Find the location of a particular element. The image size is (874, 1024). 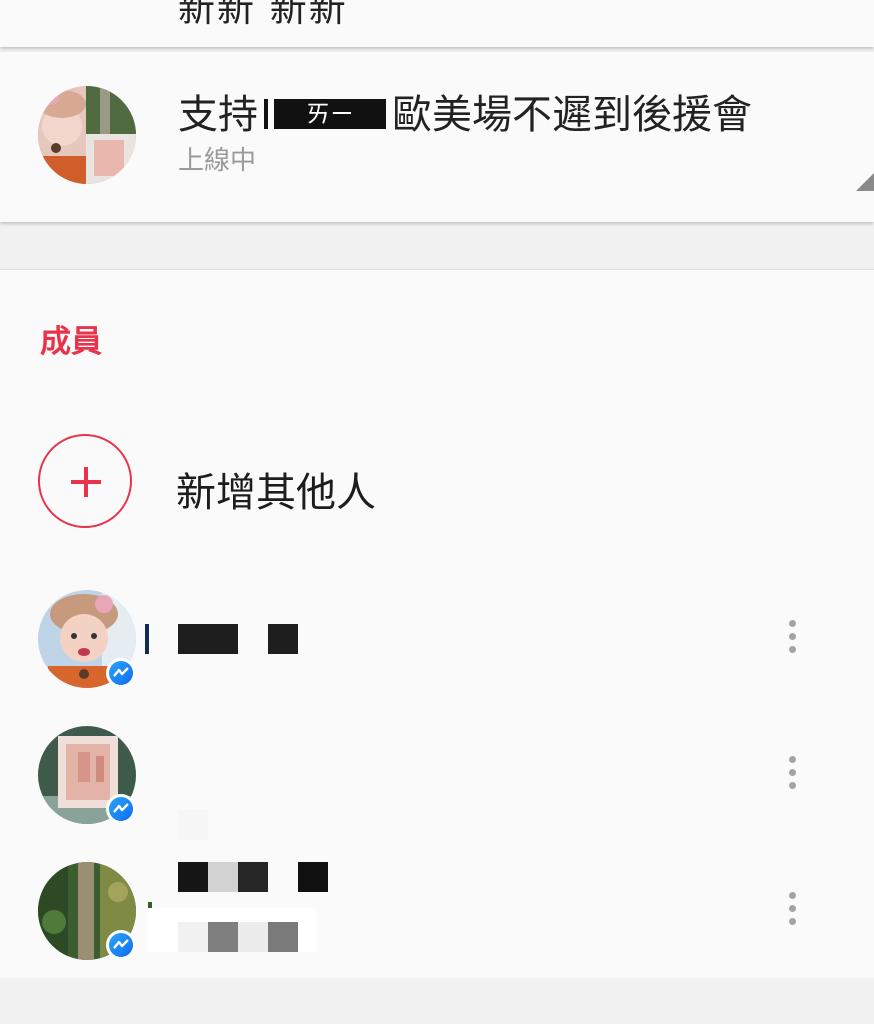

redaction-edge is located at coordinates (147, 639).